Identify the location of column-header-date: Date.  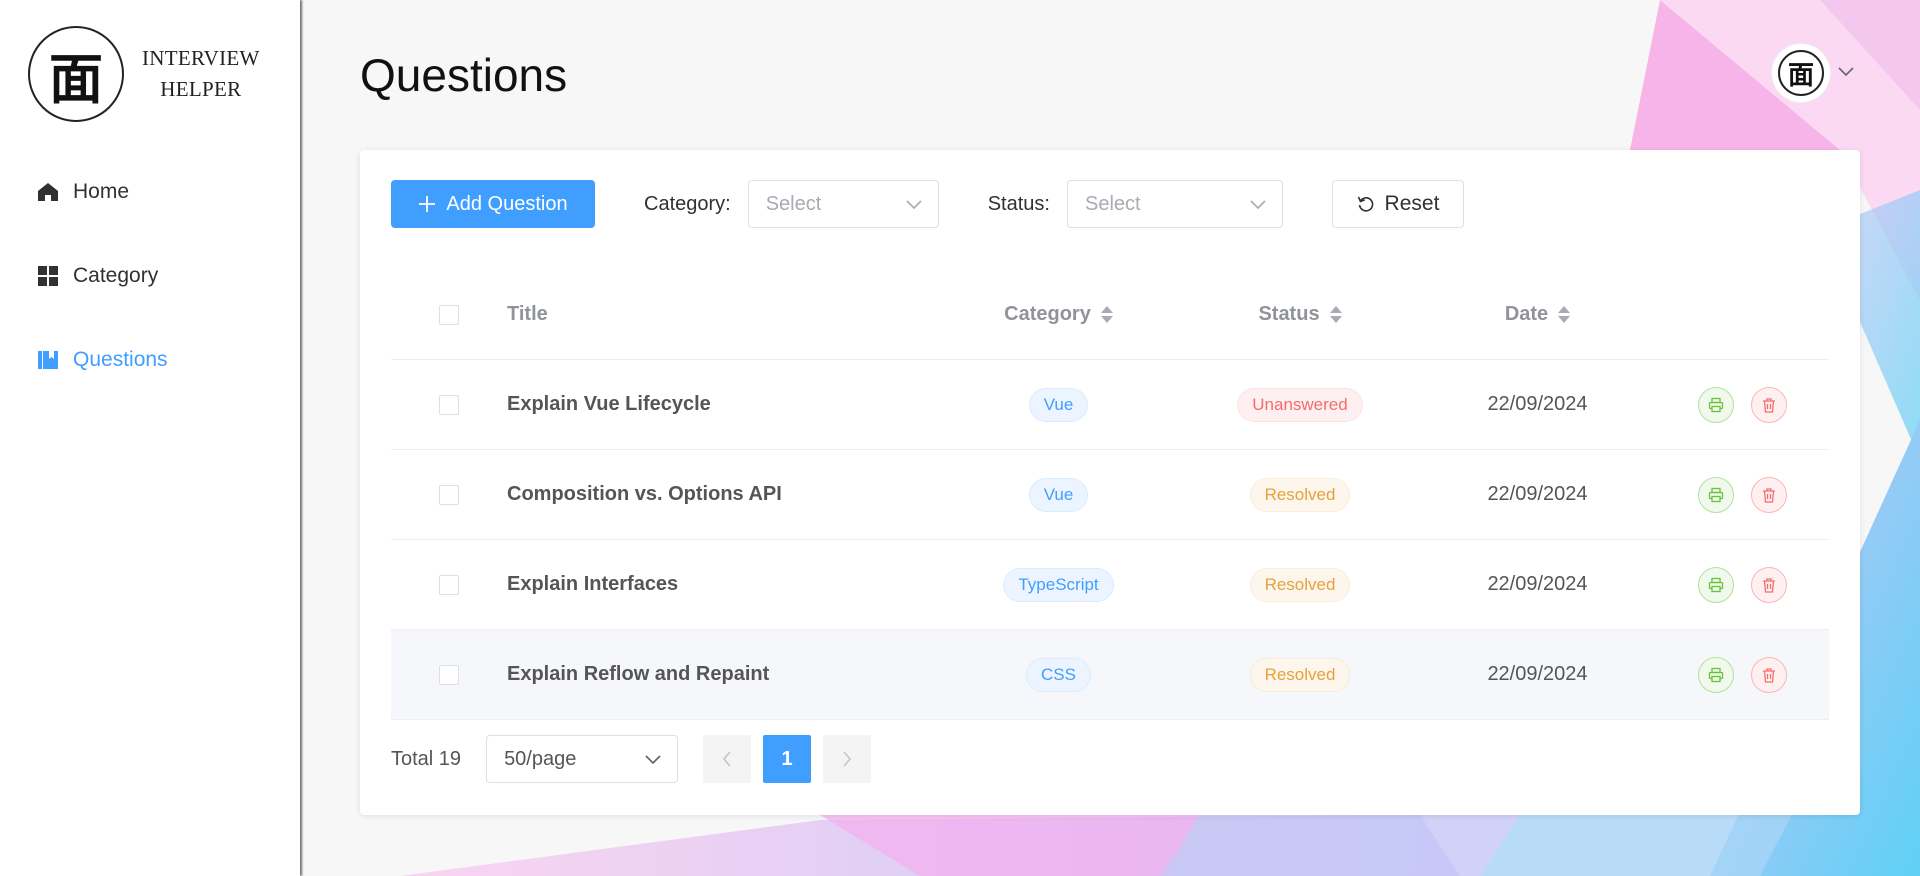
(1537, 314).